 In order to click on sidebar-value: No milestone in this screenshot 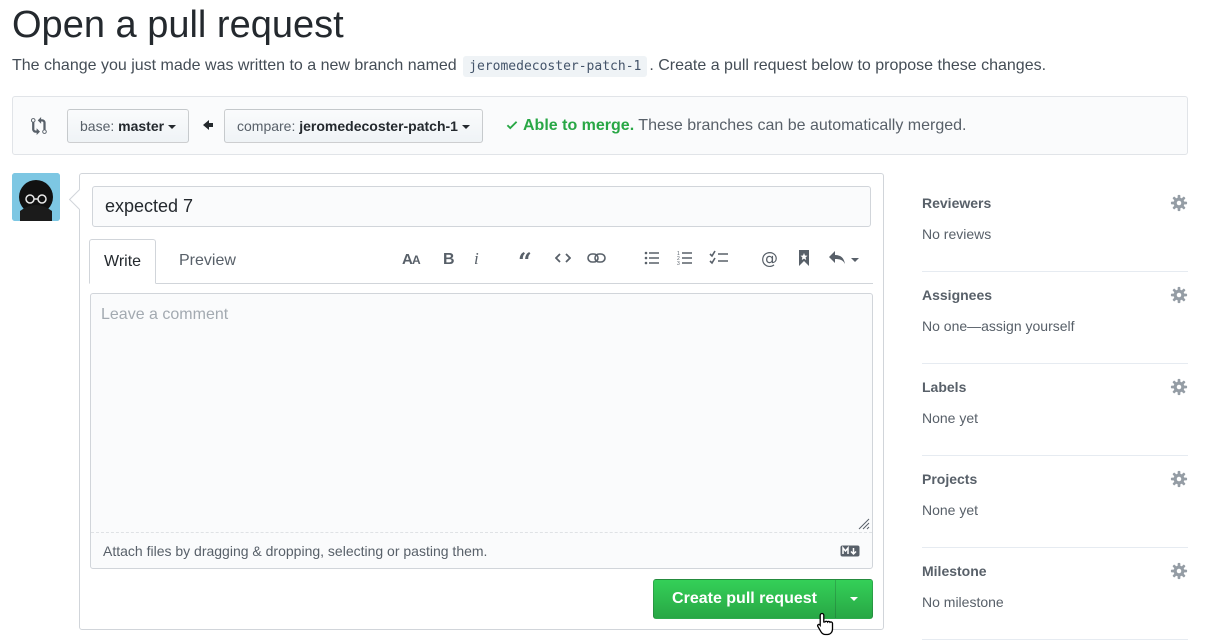, I will do `click(963, 602)`.